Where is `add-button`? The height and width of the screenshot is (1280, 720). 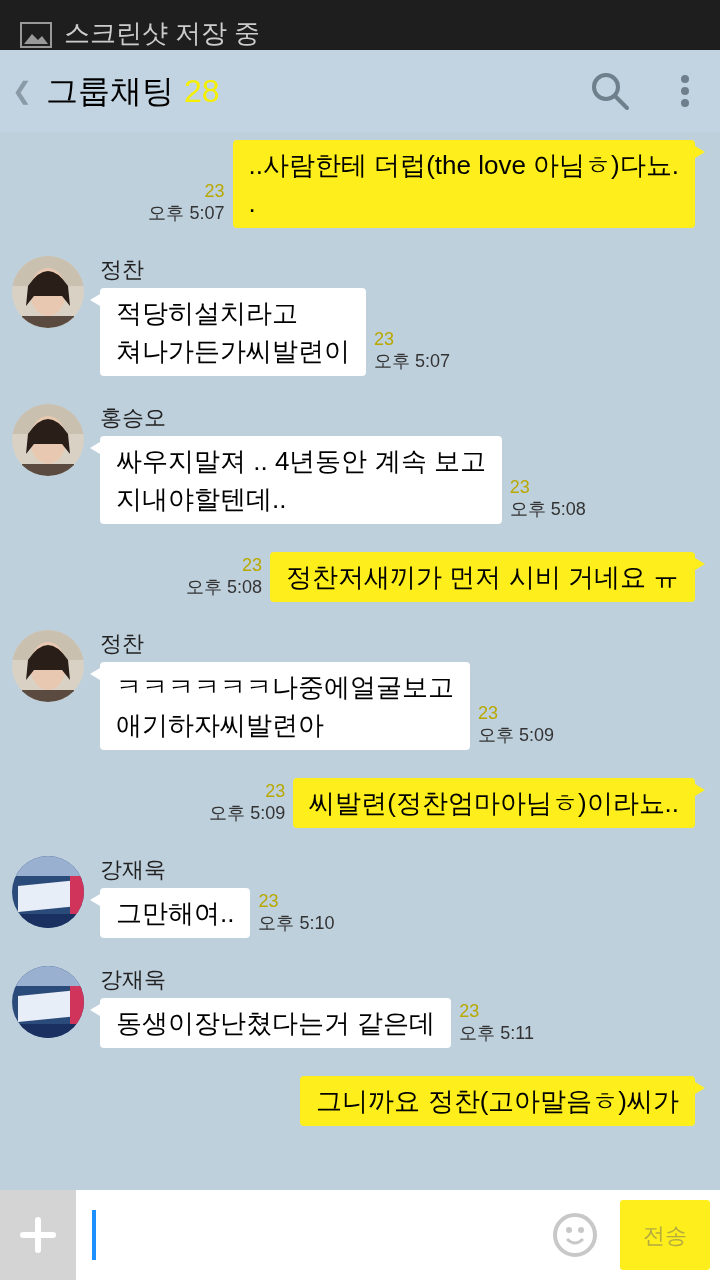 add-button is located at coordinates (38, 1235).